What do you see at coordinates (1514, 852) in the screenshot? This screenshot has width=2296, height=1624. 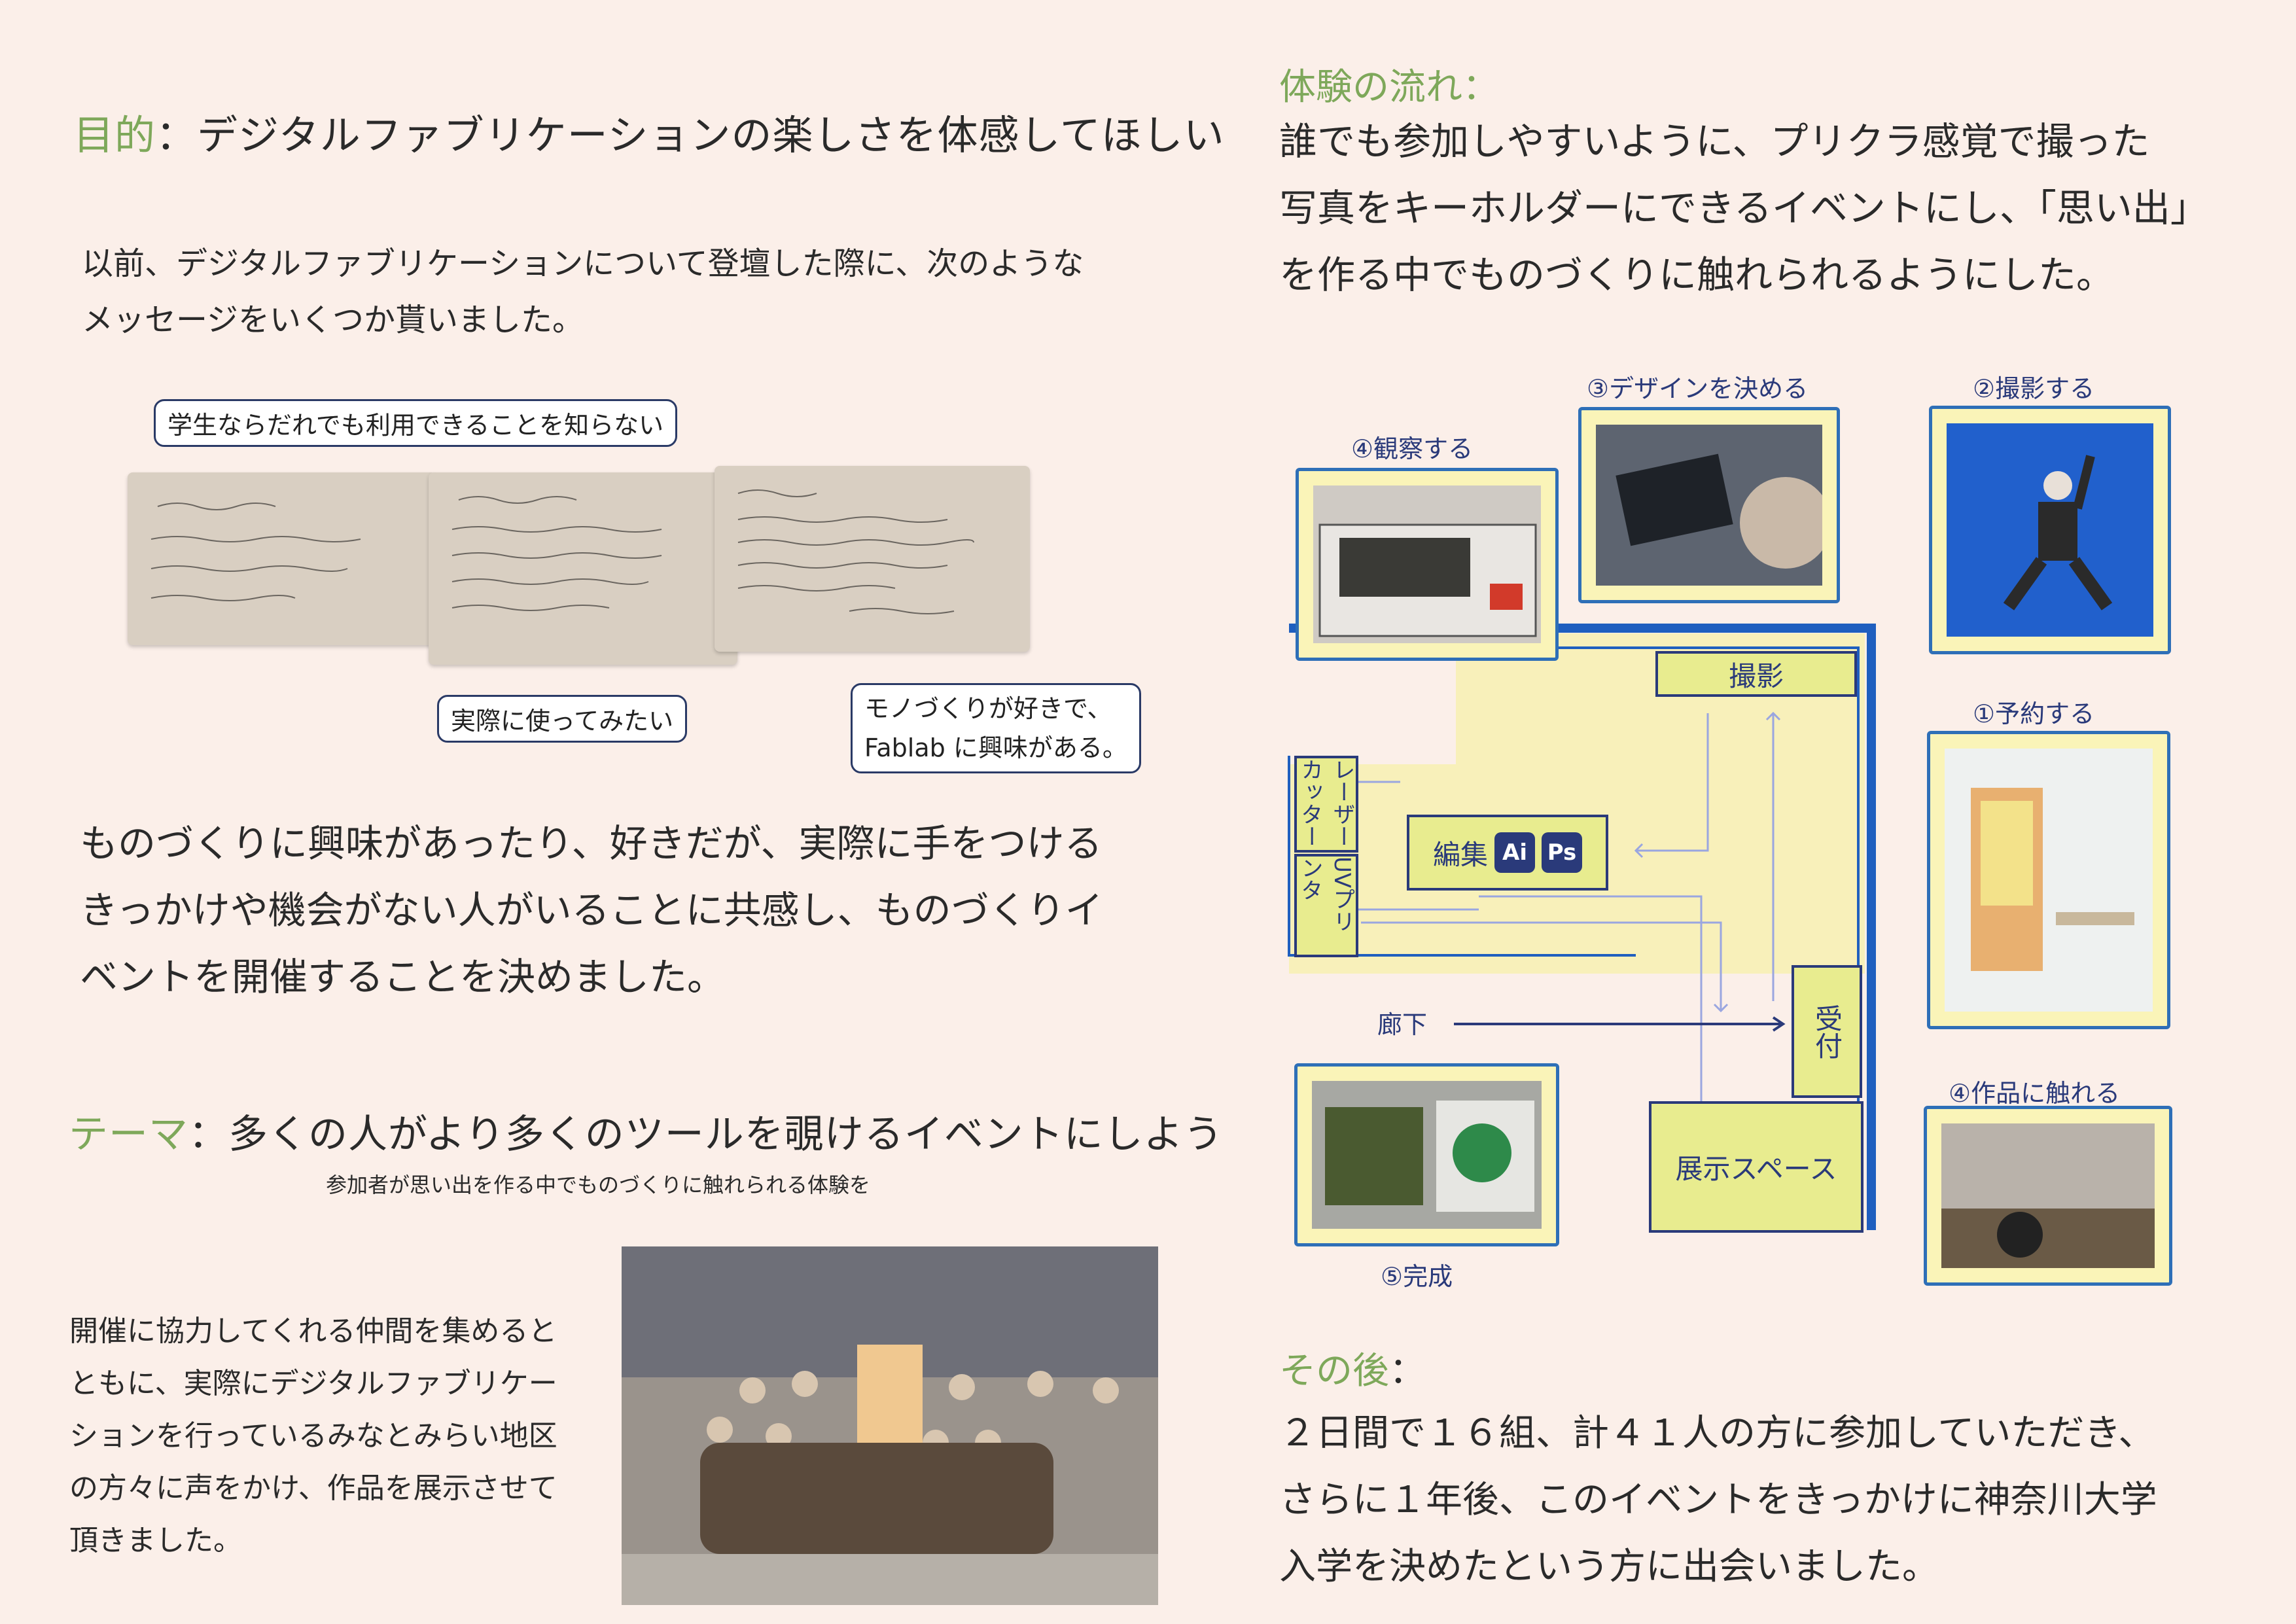 I see `illustrator-icon: Ai` at bounding box center [1514, 852].